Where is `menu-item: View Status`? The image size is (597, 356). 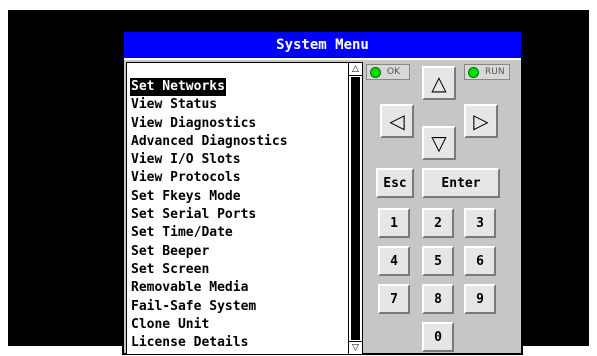 menu-item: View Status is located at coordinates (209, 103).